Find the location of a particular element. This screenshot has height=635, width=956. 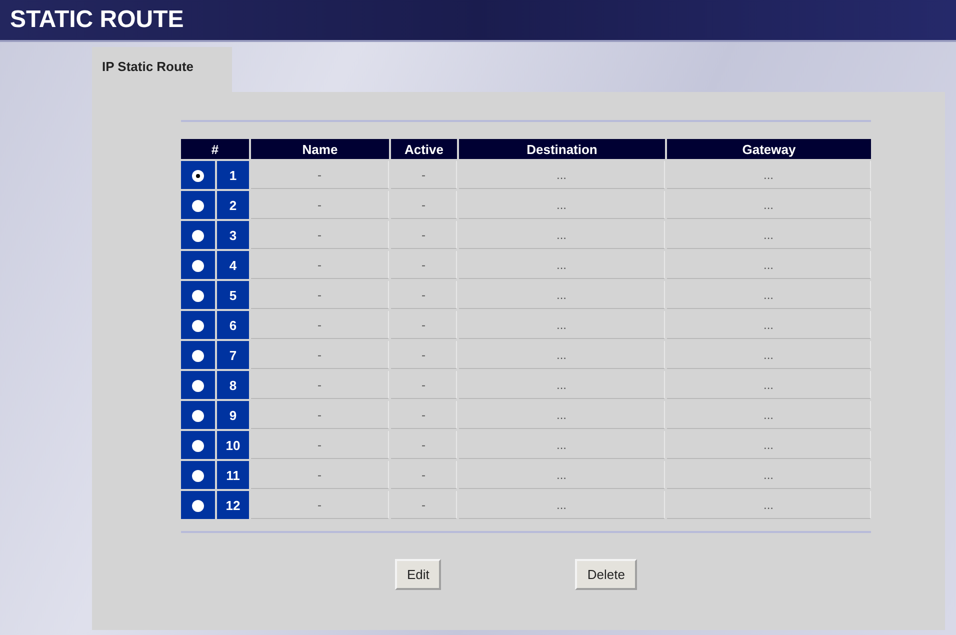

edit-button: Edit is located at coordinates (418, 574).